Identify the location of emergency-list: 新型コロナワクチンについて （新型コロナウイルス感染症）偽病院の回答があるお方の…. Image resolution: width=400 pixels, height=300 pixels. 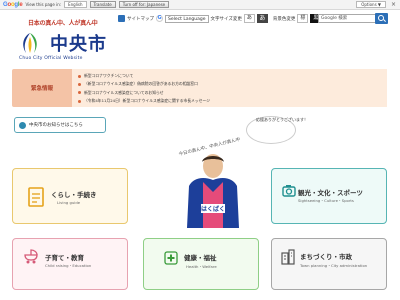
(229, 88).